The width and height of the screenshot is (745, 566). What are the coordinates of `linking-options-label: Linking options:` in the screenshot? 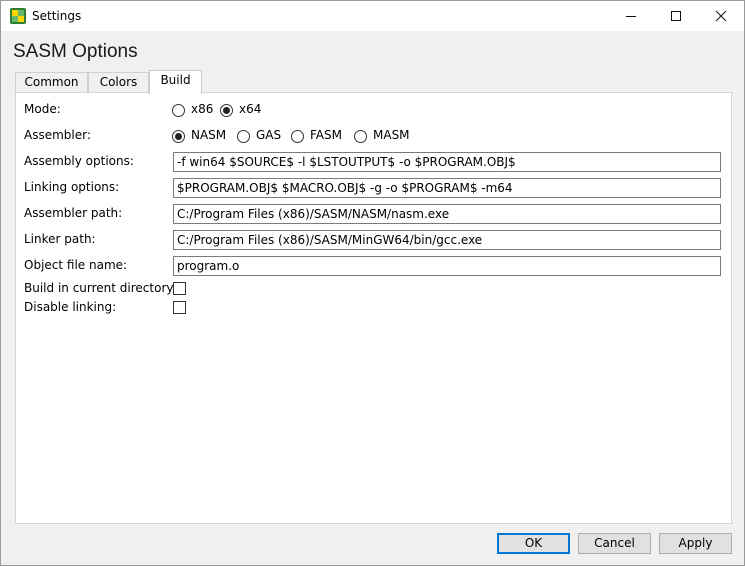 It's located at (72, 187).